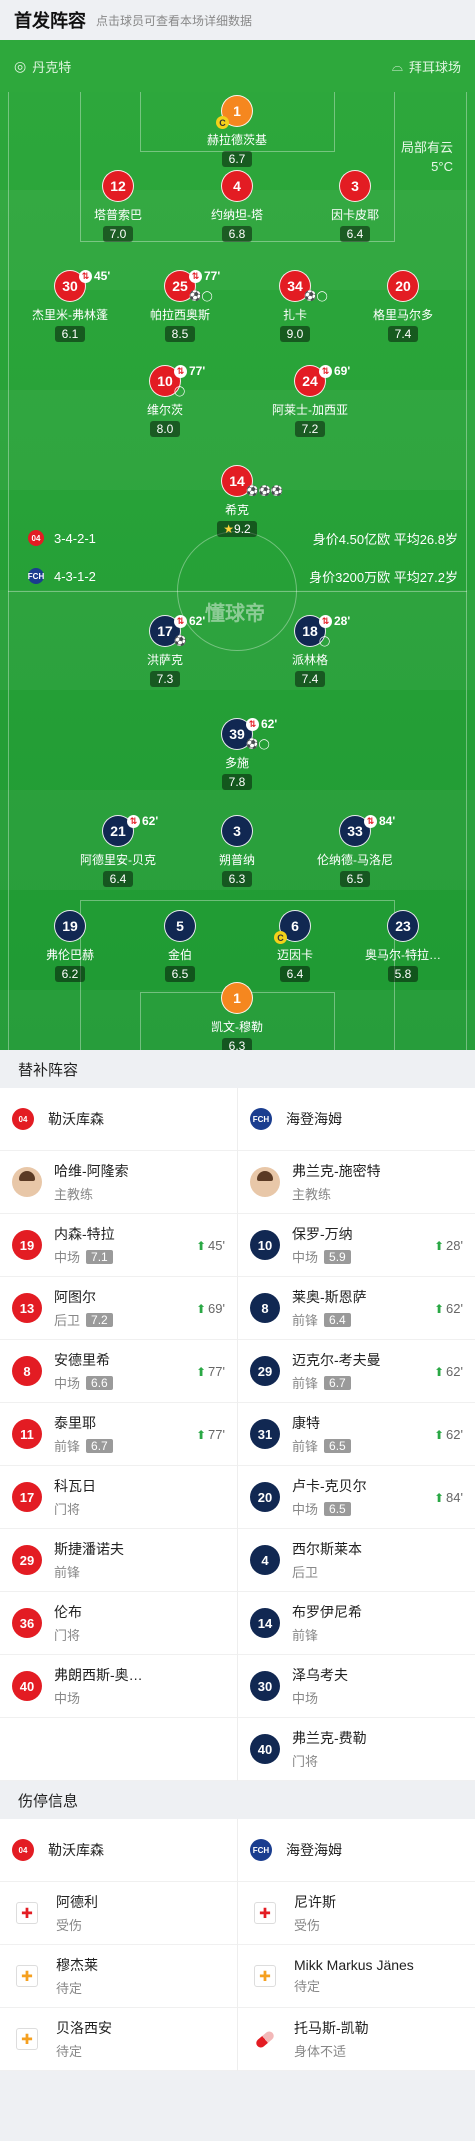 The width and height of the screenshot is (475, 2141). Describe the element at coordinates (237, 1016) in the screenshot. I see `away-player: 1 凯文-穆勒 6.3` at that location.